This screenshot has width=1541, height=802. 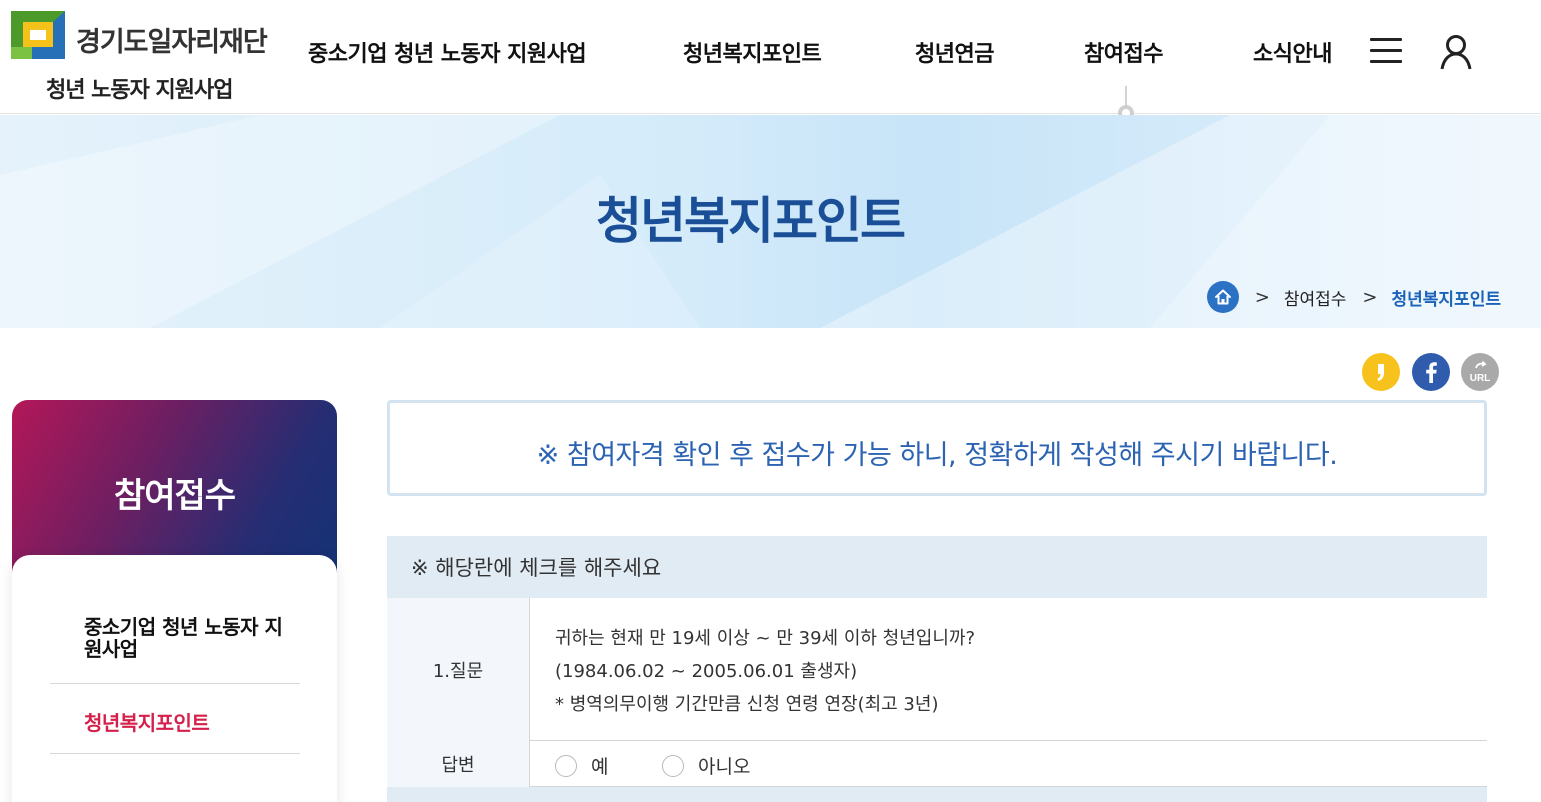 What do you see at coordinates (1292, 52) in the screenshot?
I see `nav-item-news: 소식안내` at bounding box center [1292, 52].